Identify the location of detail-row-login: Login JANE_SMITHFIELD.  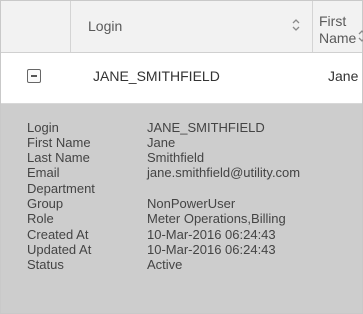
(181, 127).